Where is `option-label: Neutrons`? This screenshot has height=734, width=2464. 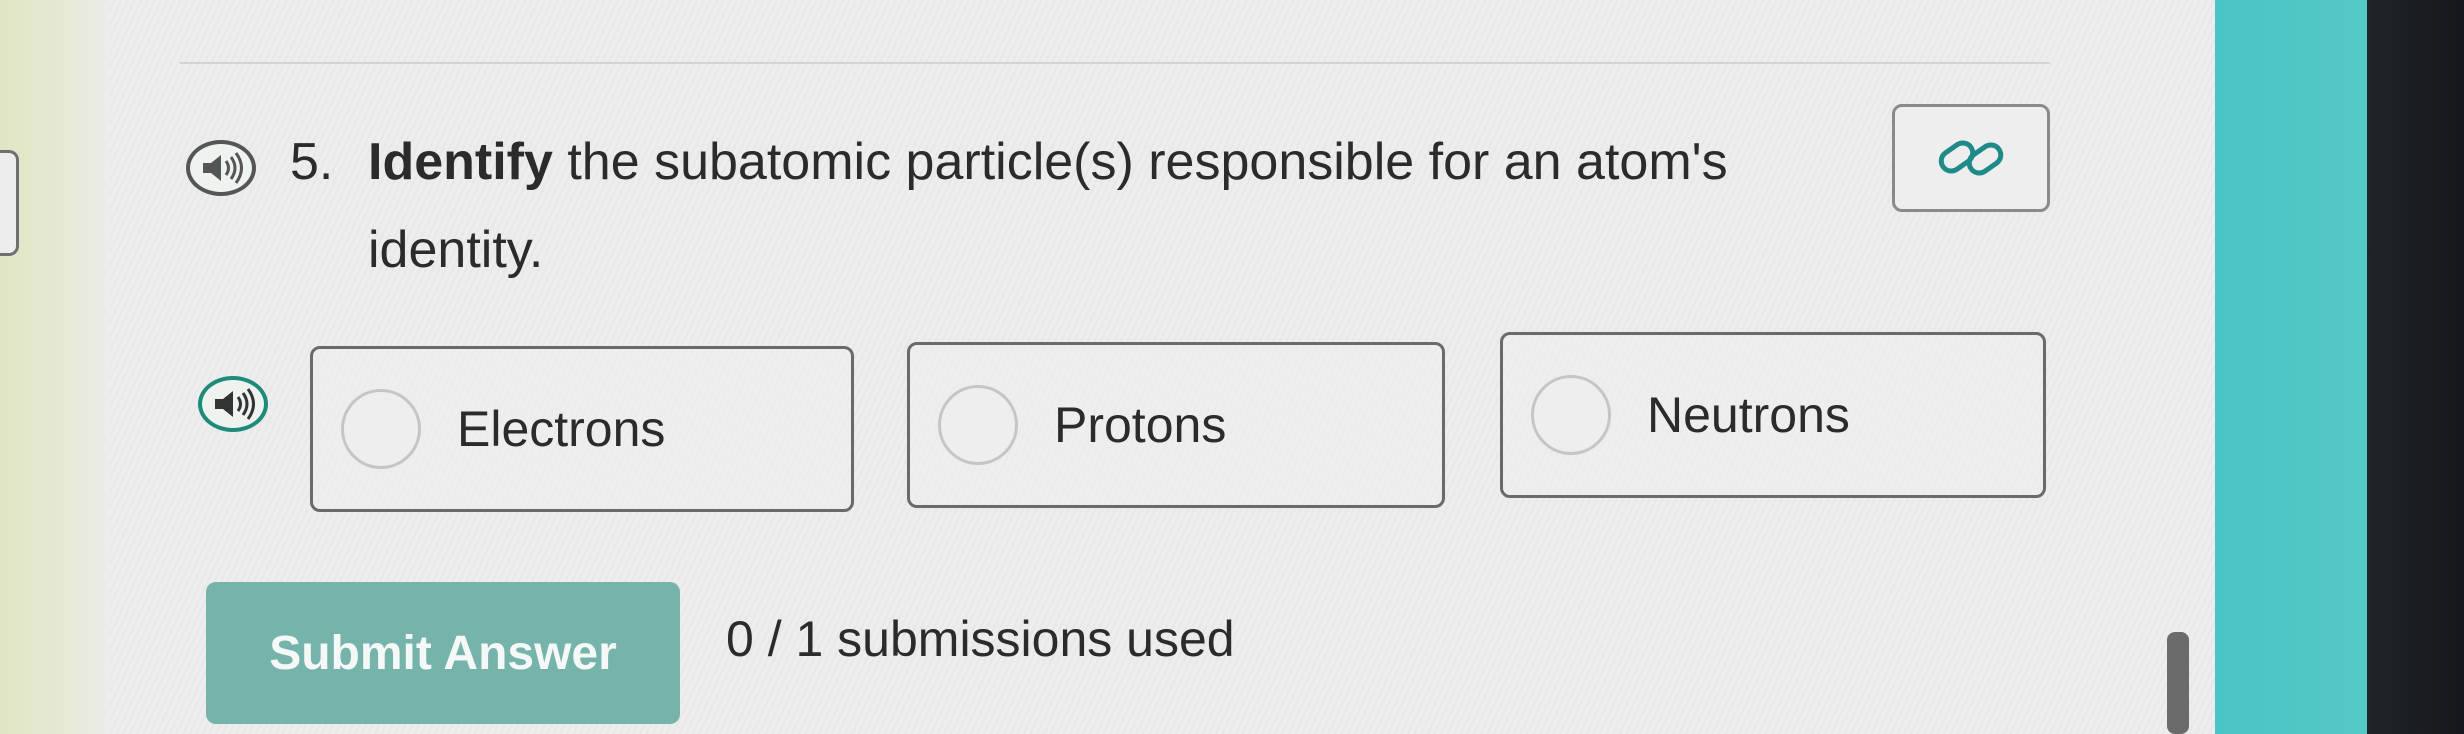 option-label: Neutrons is located at coordinates (1748, 415).